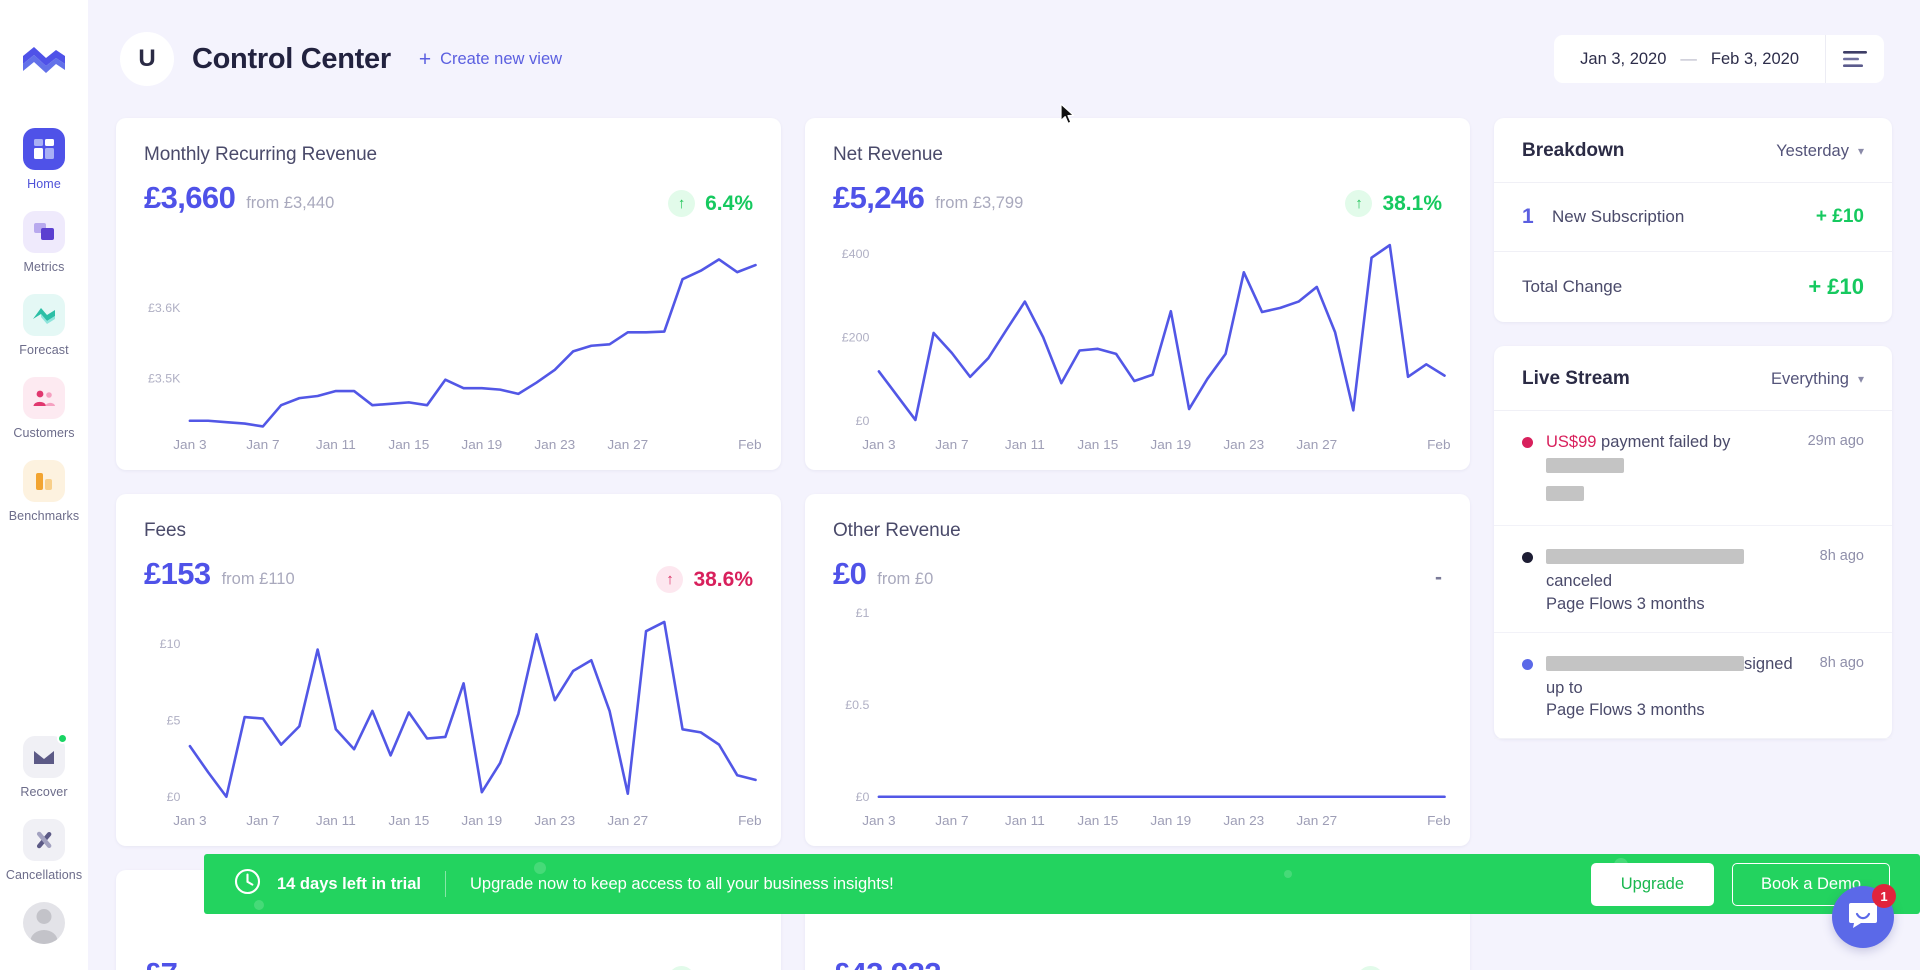 This screenshot has height=970, width=1920. What do you see at coordinates (1571, 442) in the screenshot?
I see `stream-amount: US$99` at bounding box center [1571, 442].